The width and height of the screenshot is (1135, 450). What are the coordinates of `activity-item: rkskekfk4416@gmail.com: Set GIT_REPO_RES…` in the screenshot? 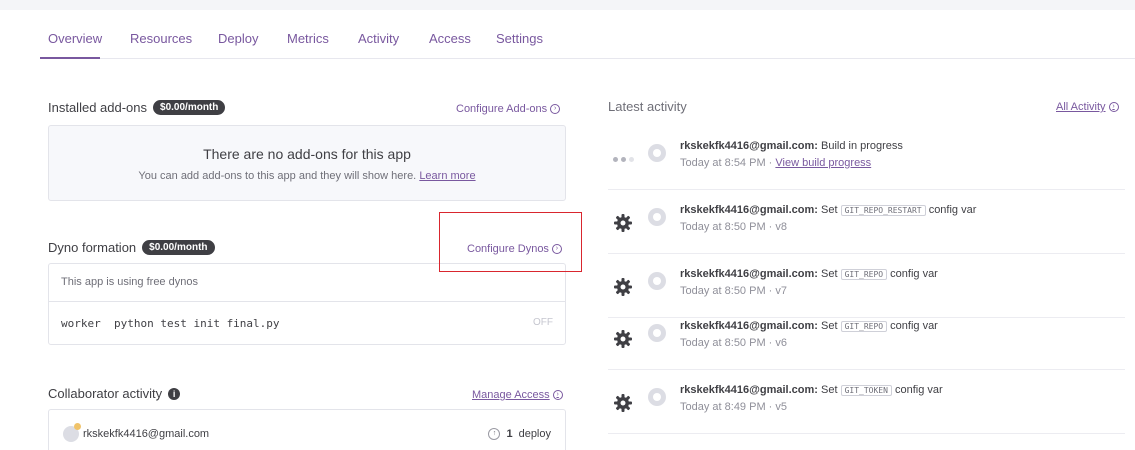 It's located at (866, 222).